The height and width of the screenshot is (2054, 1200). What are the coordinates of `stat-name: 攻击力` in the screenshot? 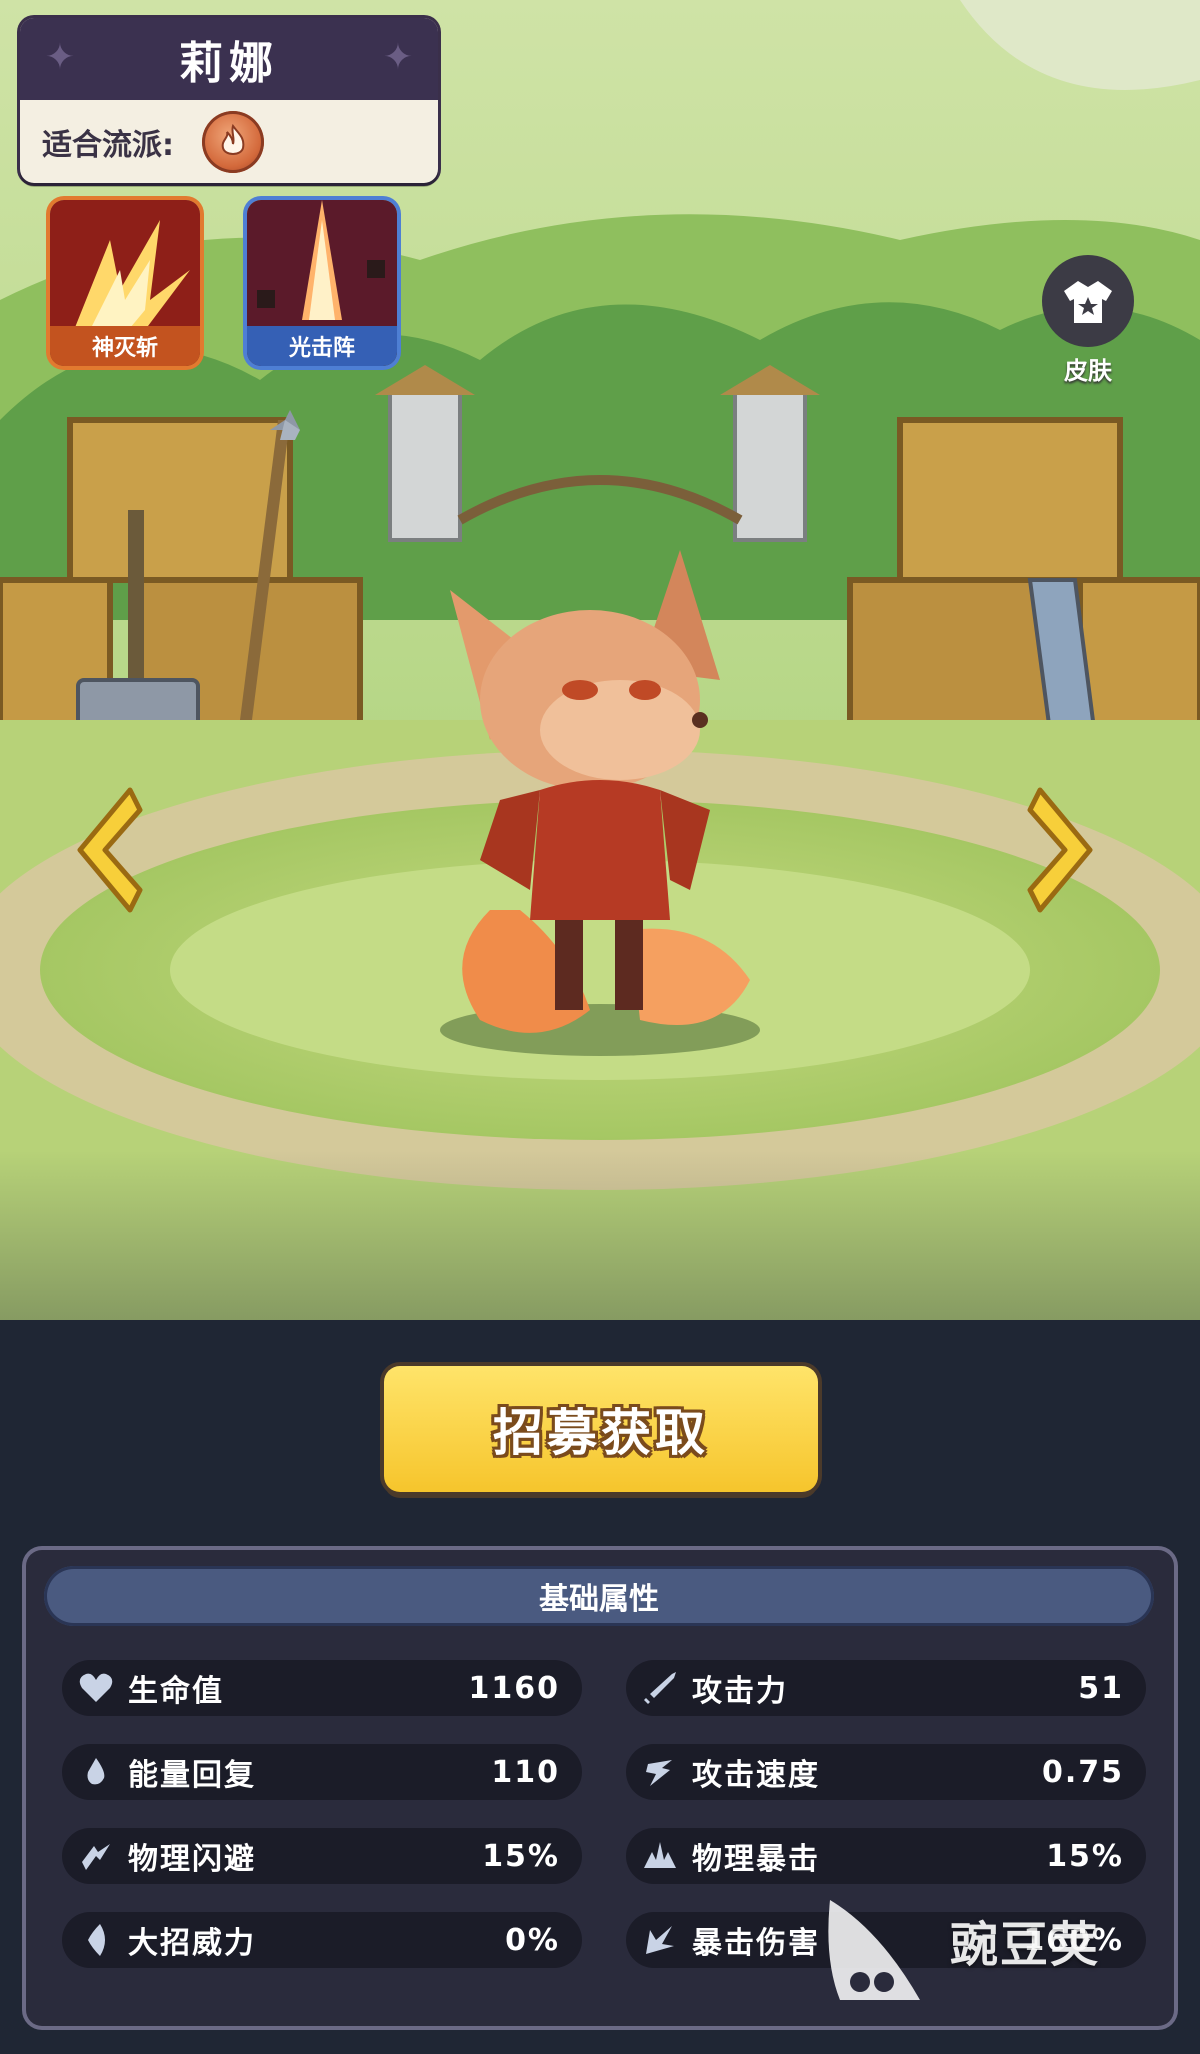 It's located at (740, 1691).